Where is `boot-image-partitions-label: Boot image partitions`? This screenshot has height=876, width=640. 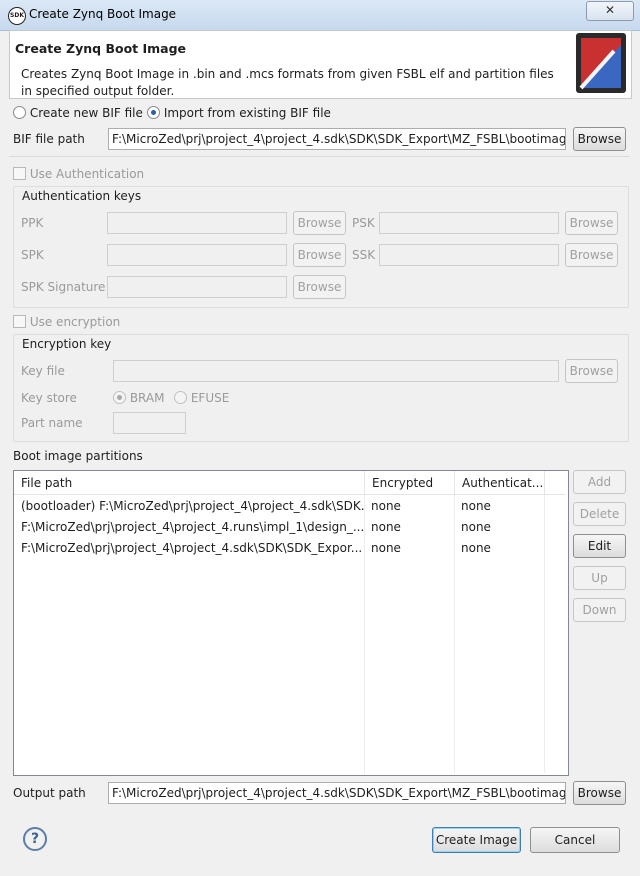
boot-image-partitions-label: Boot image partitions is located at coordinates (78, 456).